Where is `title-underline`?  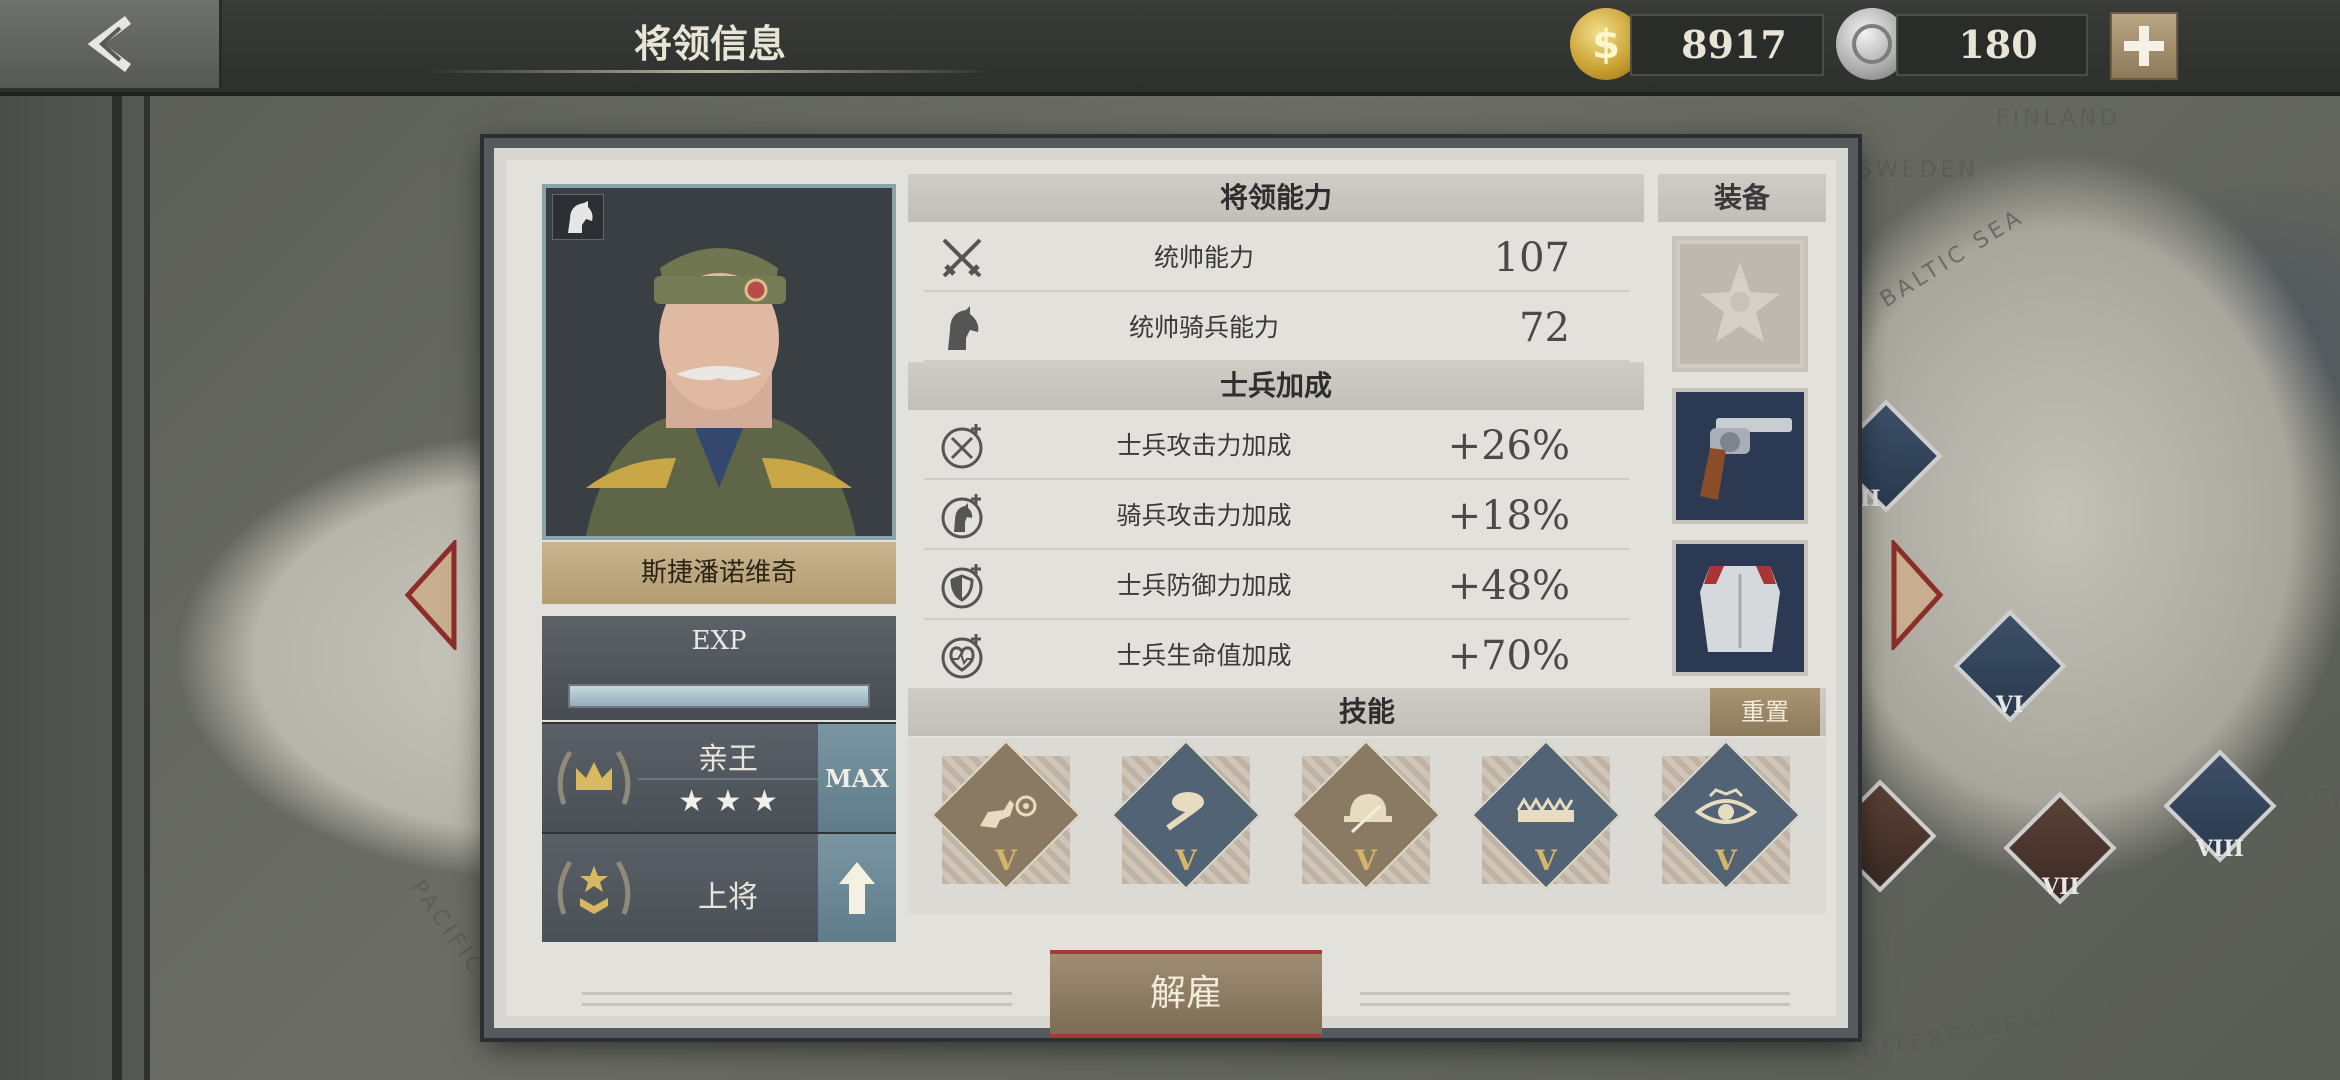
title-underline is located at coordinates (710, 71).